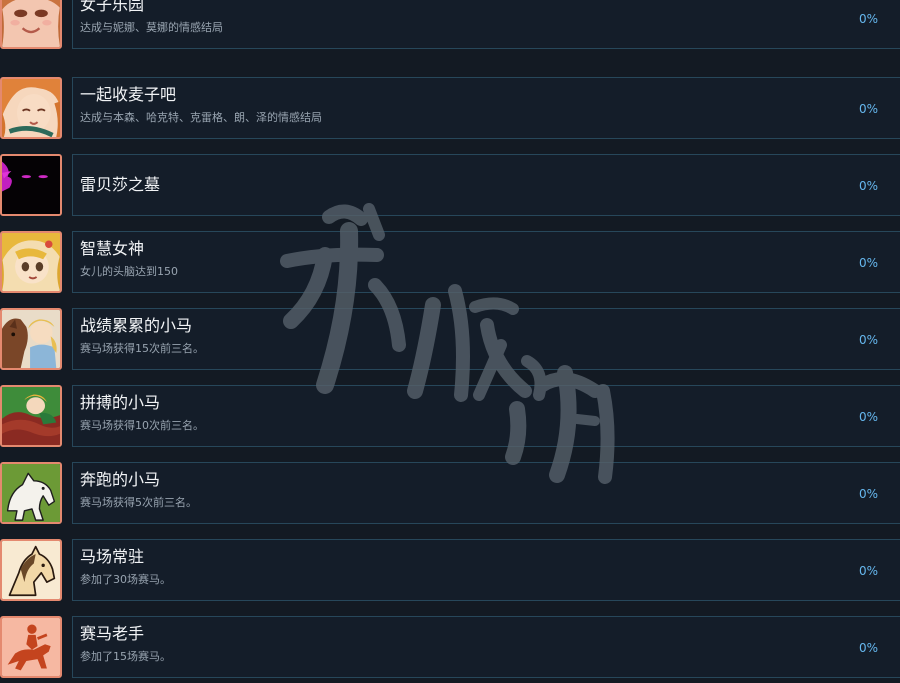  Describe the element at coordinates (486, 416) in the screenshot. I see `achievement-card: 拼搏的小马 赛马场获得10次前三名。 0%` at that location.